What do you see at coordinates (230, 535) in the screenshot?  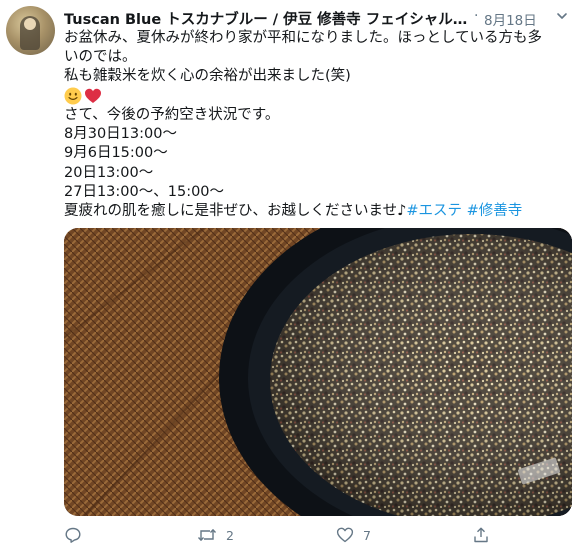 I see `retweet-count: 2` at bounding box center [230, 535].